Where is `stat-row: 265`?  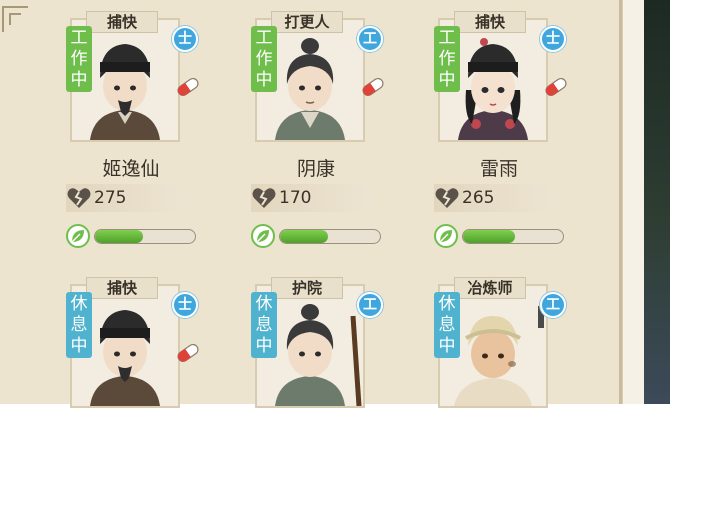
stat-row: 265 is located at coordinates (498, 198).